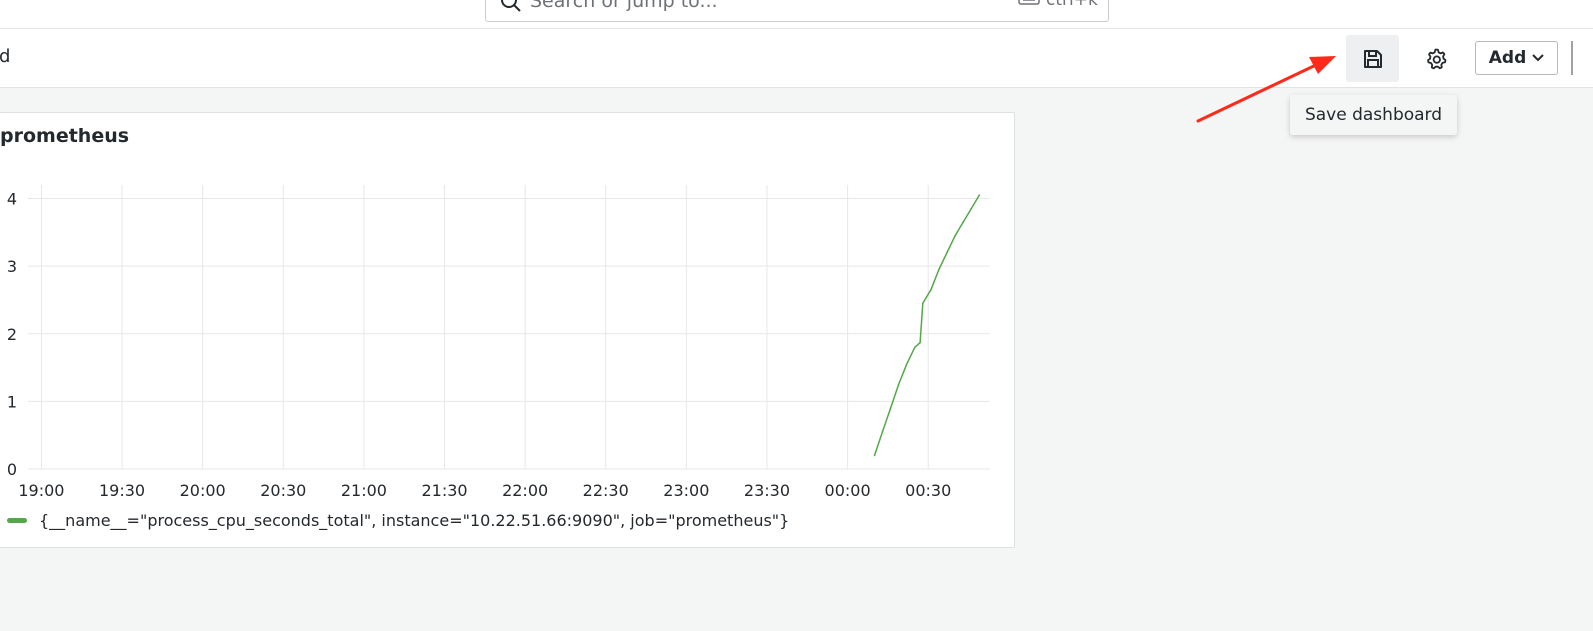 This screenshot has height=631, width=1593. I want to click on add-button-label: Add, so click(1507, 58).